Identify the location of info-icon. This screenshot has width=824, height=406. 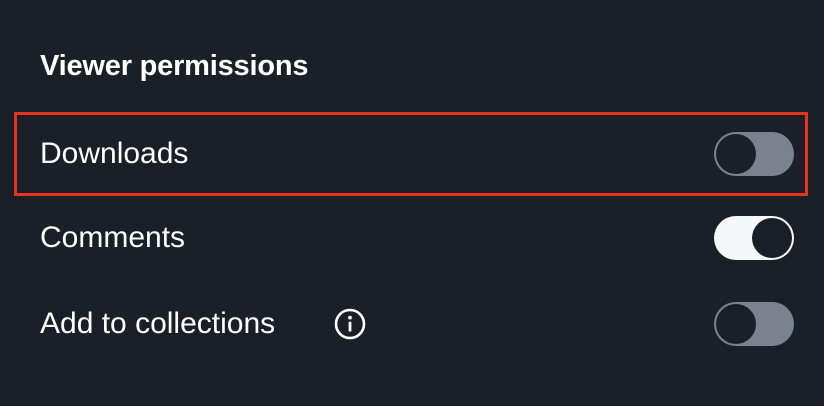
(350, 324).